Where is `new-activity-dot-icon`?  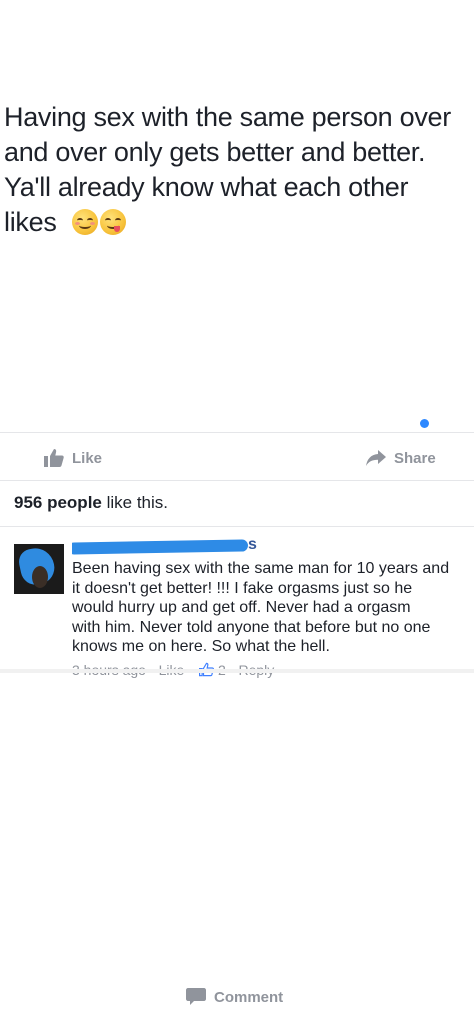 new-activity-dot-icon is located at coordinates (424, 423).